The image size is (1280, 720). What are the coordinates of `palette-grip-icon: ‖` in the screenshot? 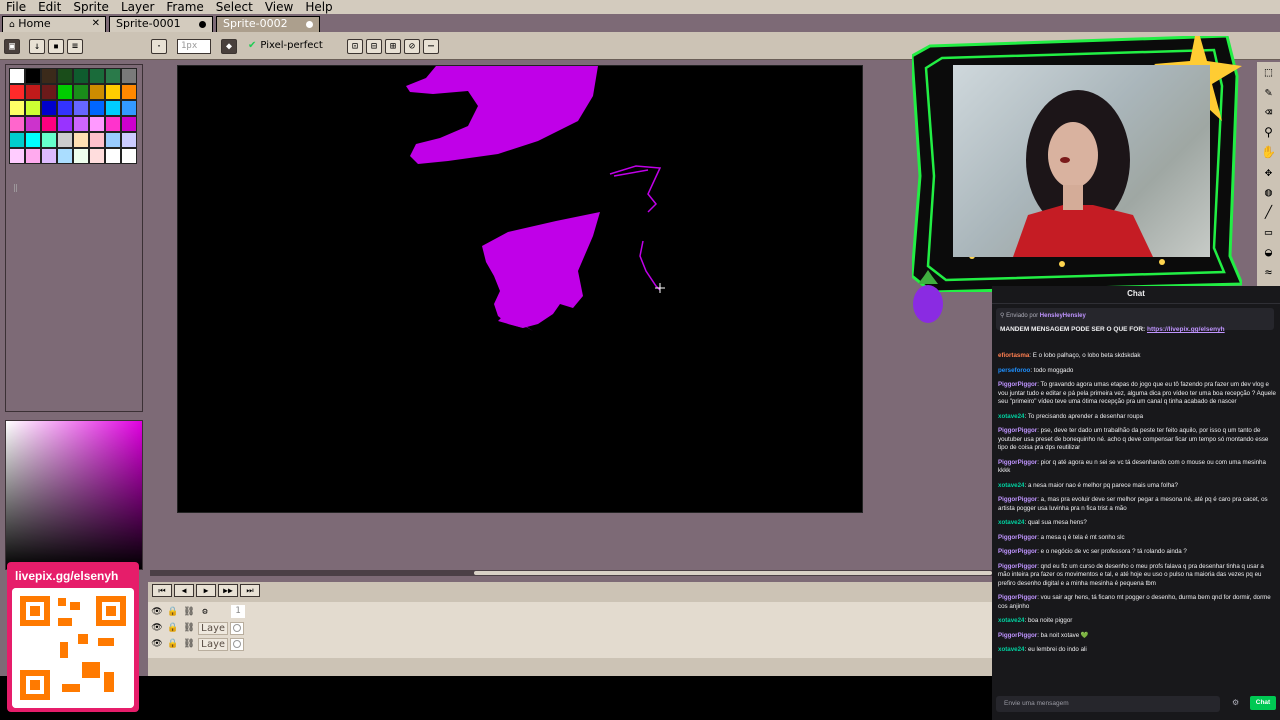 It's located at (15, 187).